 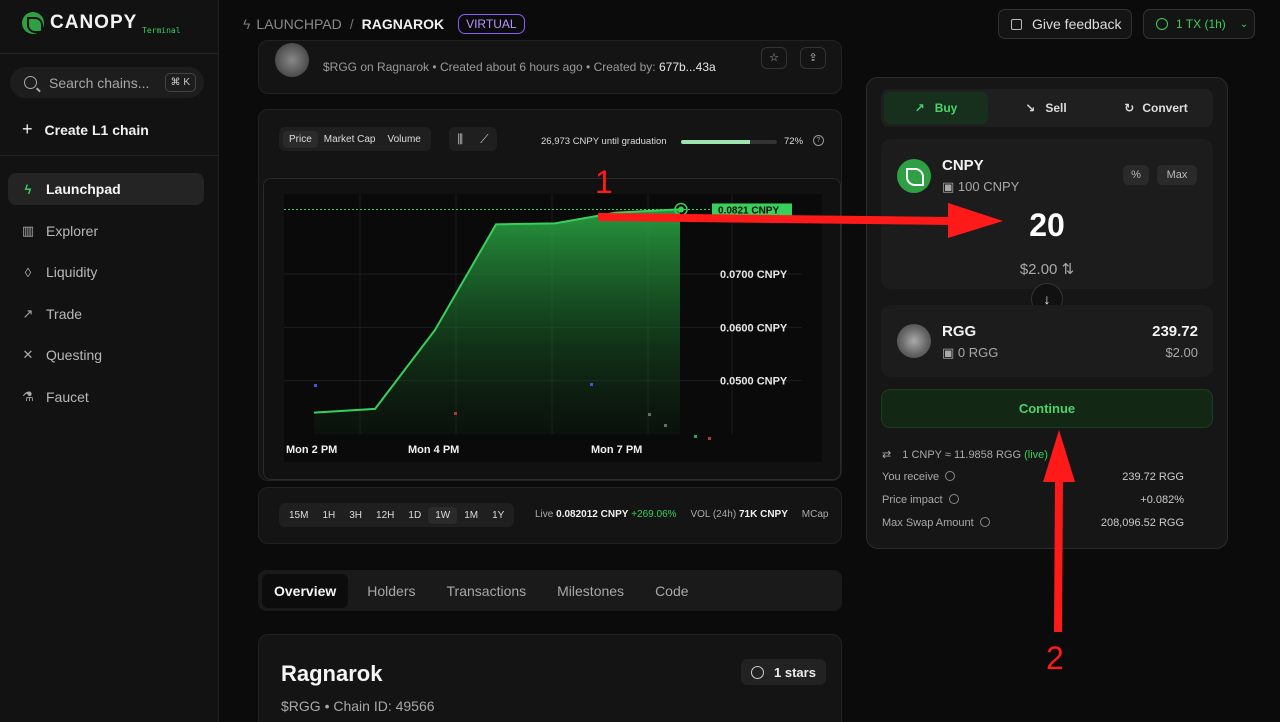 I want to click on timeframe-1d: 1D, so click(x=414, y=515).